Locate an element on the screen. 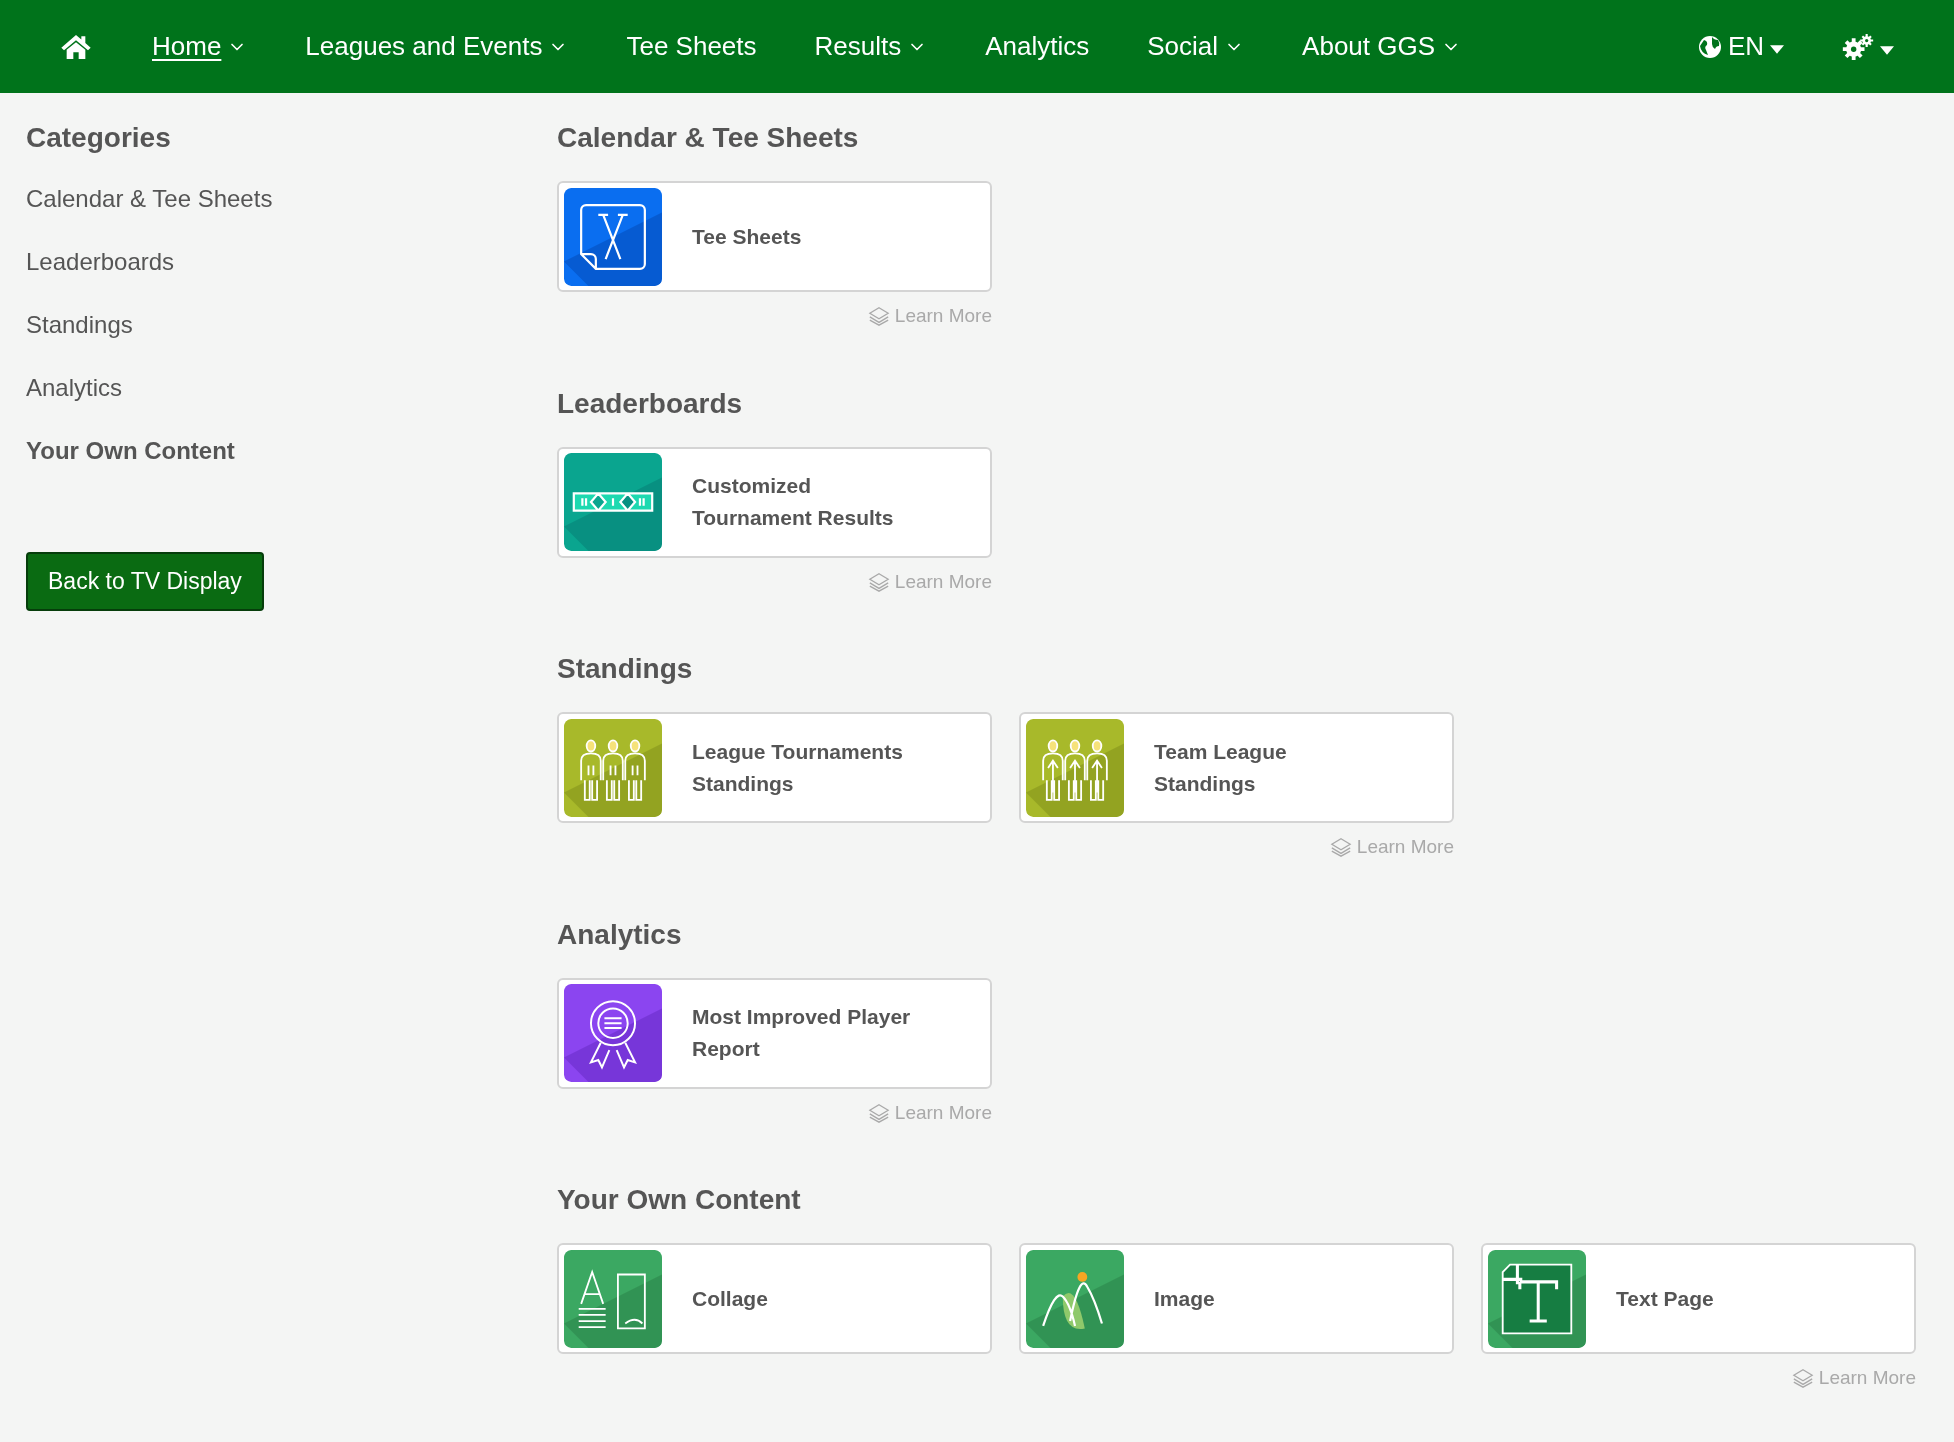 The image size is (1954, 1442). feature-tile: Most Improved Player Report is located at coordinates (774, 1033).